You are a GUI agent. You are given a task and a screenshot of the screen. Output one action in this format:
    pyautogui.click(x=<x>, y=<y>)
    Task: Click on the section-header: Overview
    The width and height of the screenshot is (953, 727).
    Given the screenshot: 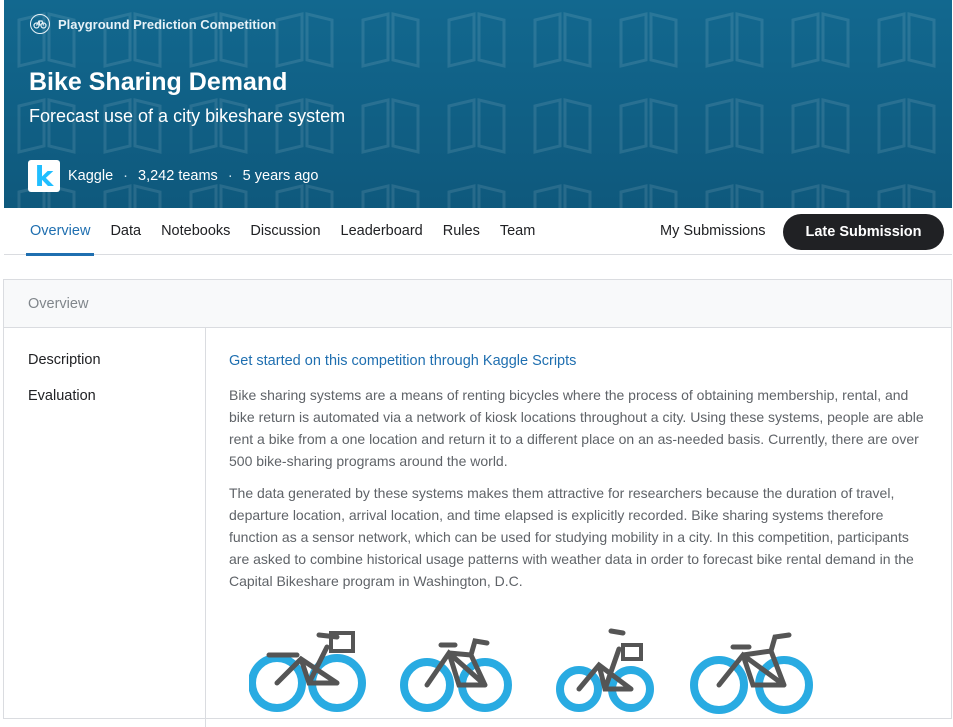 What is the action you would take?
    pyautogui.click(x=477, y=304)
    